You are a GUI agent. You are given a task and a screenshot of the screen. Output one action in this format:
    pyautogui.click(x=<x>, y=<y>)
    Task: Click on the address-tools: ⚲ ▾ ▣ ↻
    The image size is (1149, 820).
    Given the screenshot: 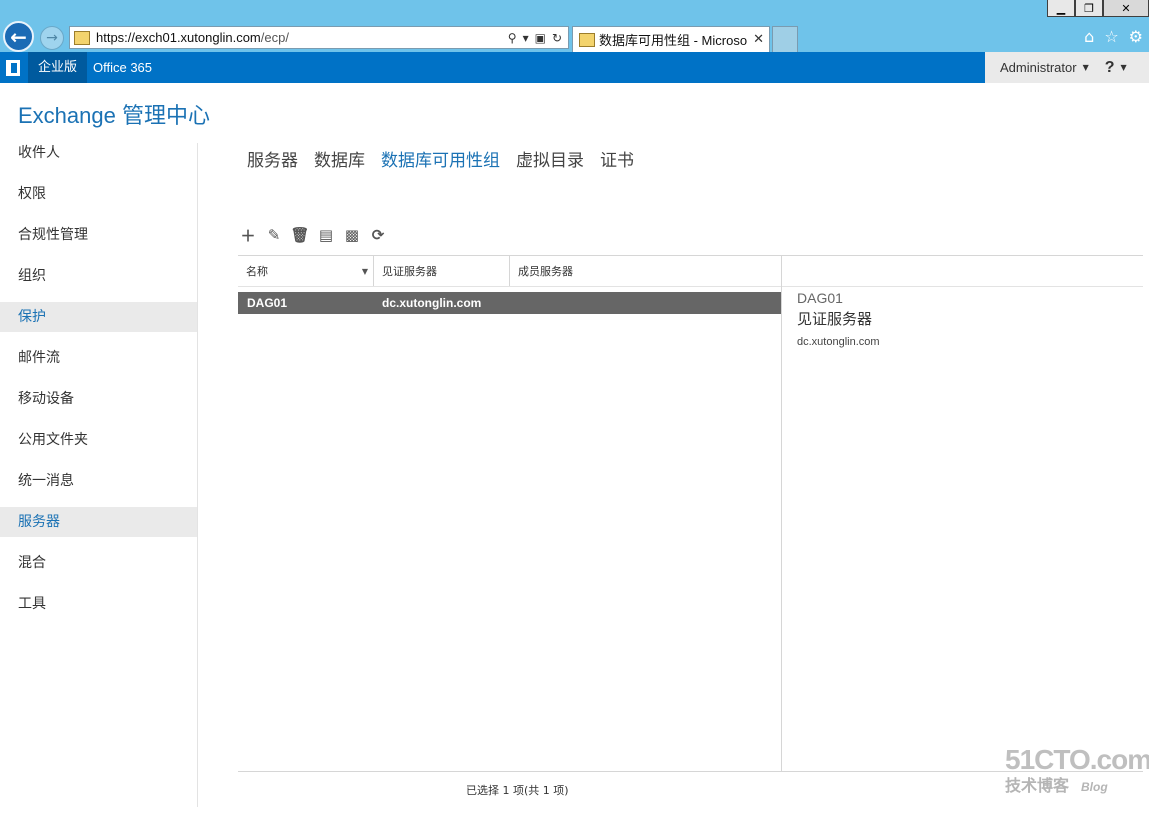 What is the action you would take?
    pyautogui.click(x=538, y=38)
    